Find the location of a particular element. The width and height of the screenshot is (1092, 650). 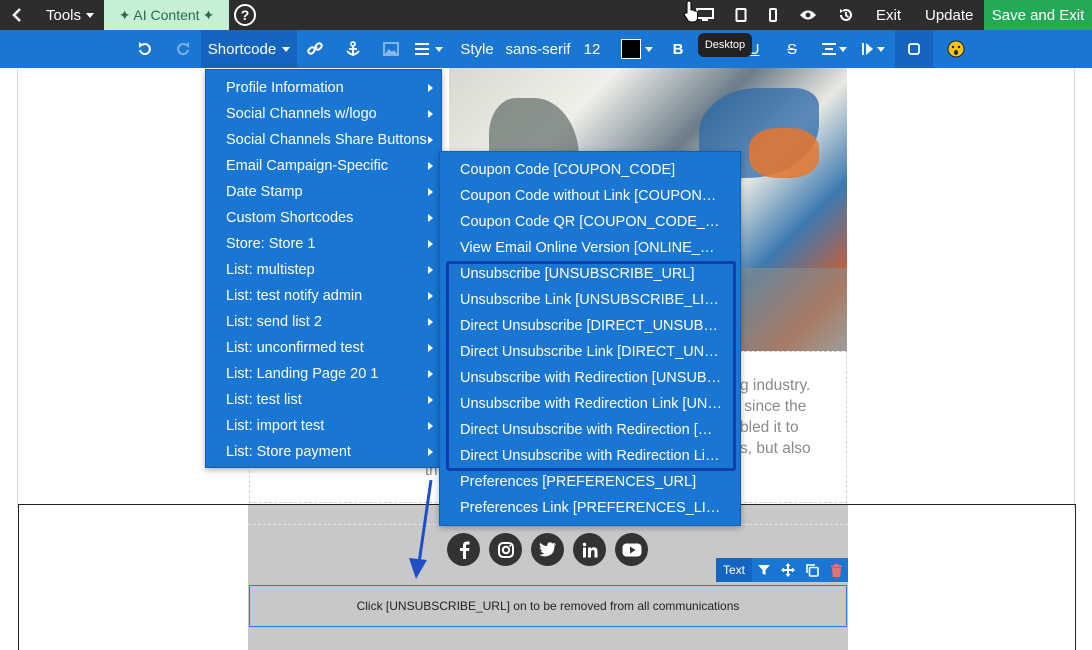

text-color-picker is located at coordinates (637, 49).